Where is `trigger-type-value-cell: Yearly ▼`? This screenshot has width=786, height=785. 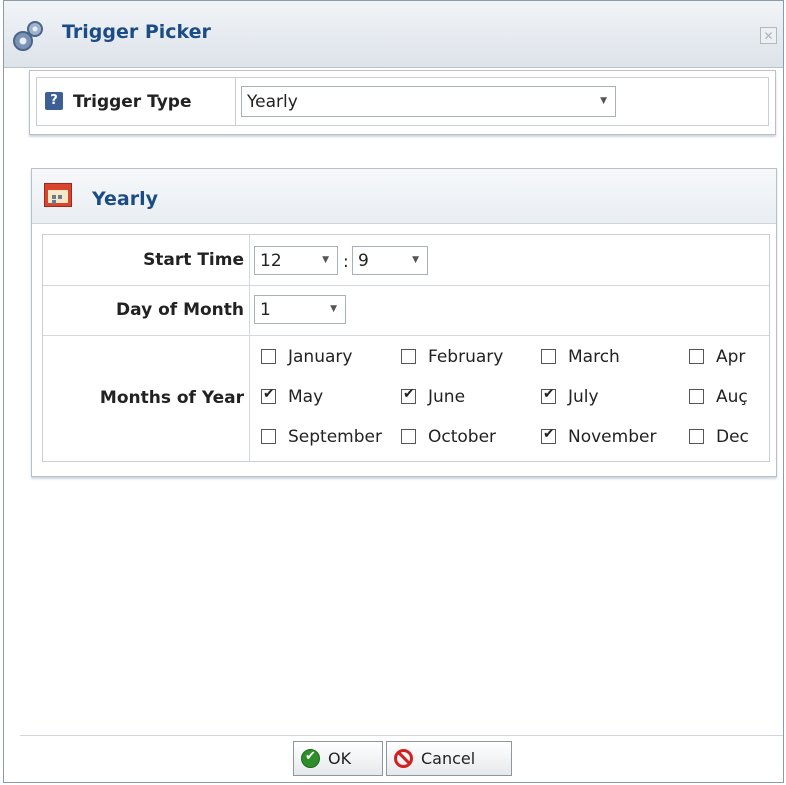
trigger-type-value-cell: Yearly ▼ is located at coordinates (502, 101).